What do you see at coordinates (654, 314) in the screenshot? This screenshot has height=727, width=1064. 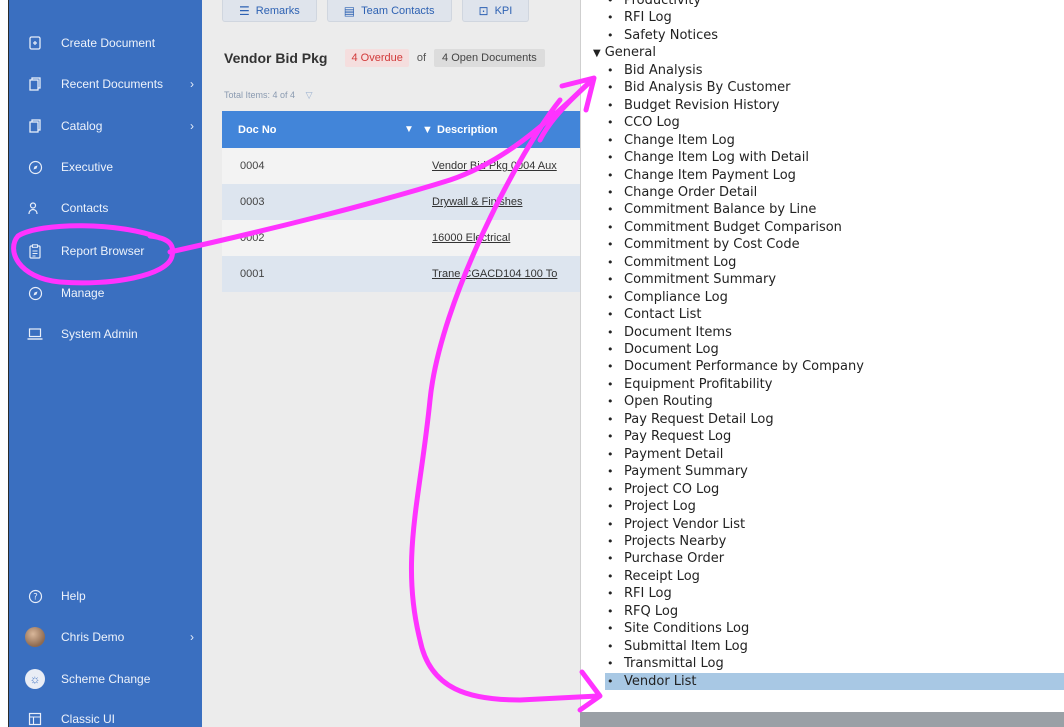 I see `report-item: • Contact List` at bounding box center [654, 314].